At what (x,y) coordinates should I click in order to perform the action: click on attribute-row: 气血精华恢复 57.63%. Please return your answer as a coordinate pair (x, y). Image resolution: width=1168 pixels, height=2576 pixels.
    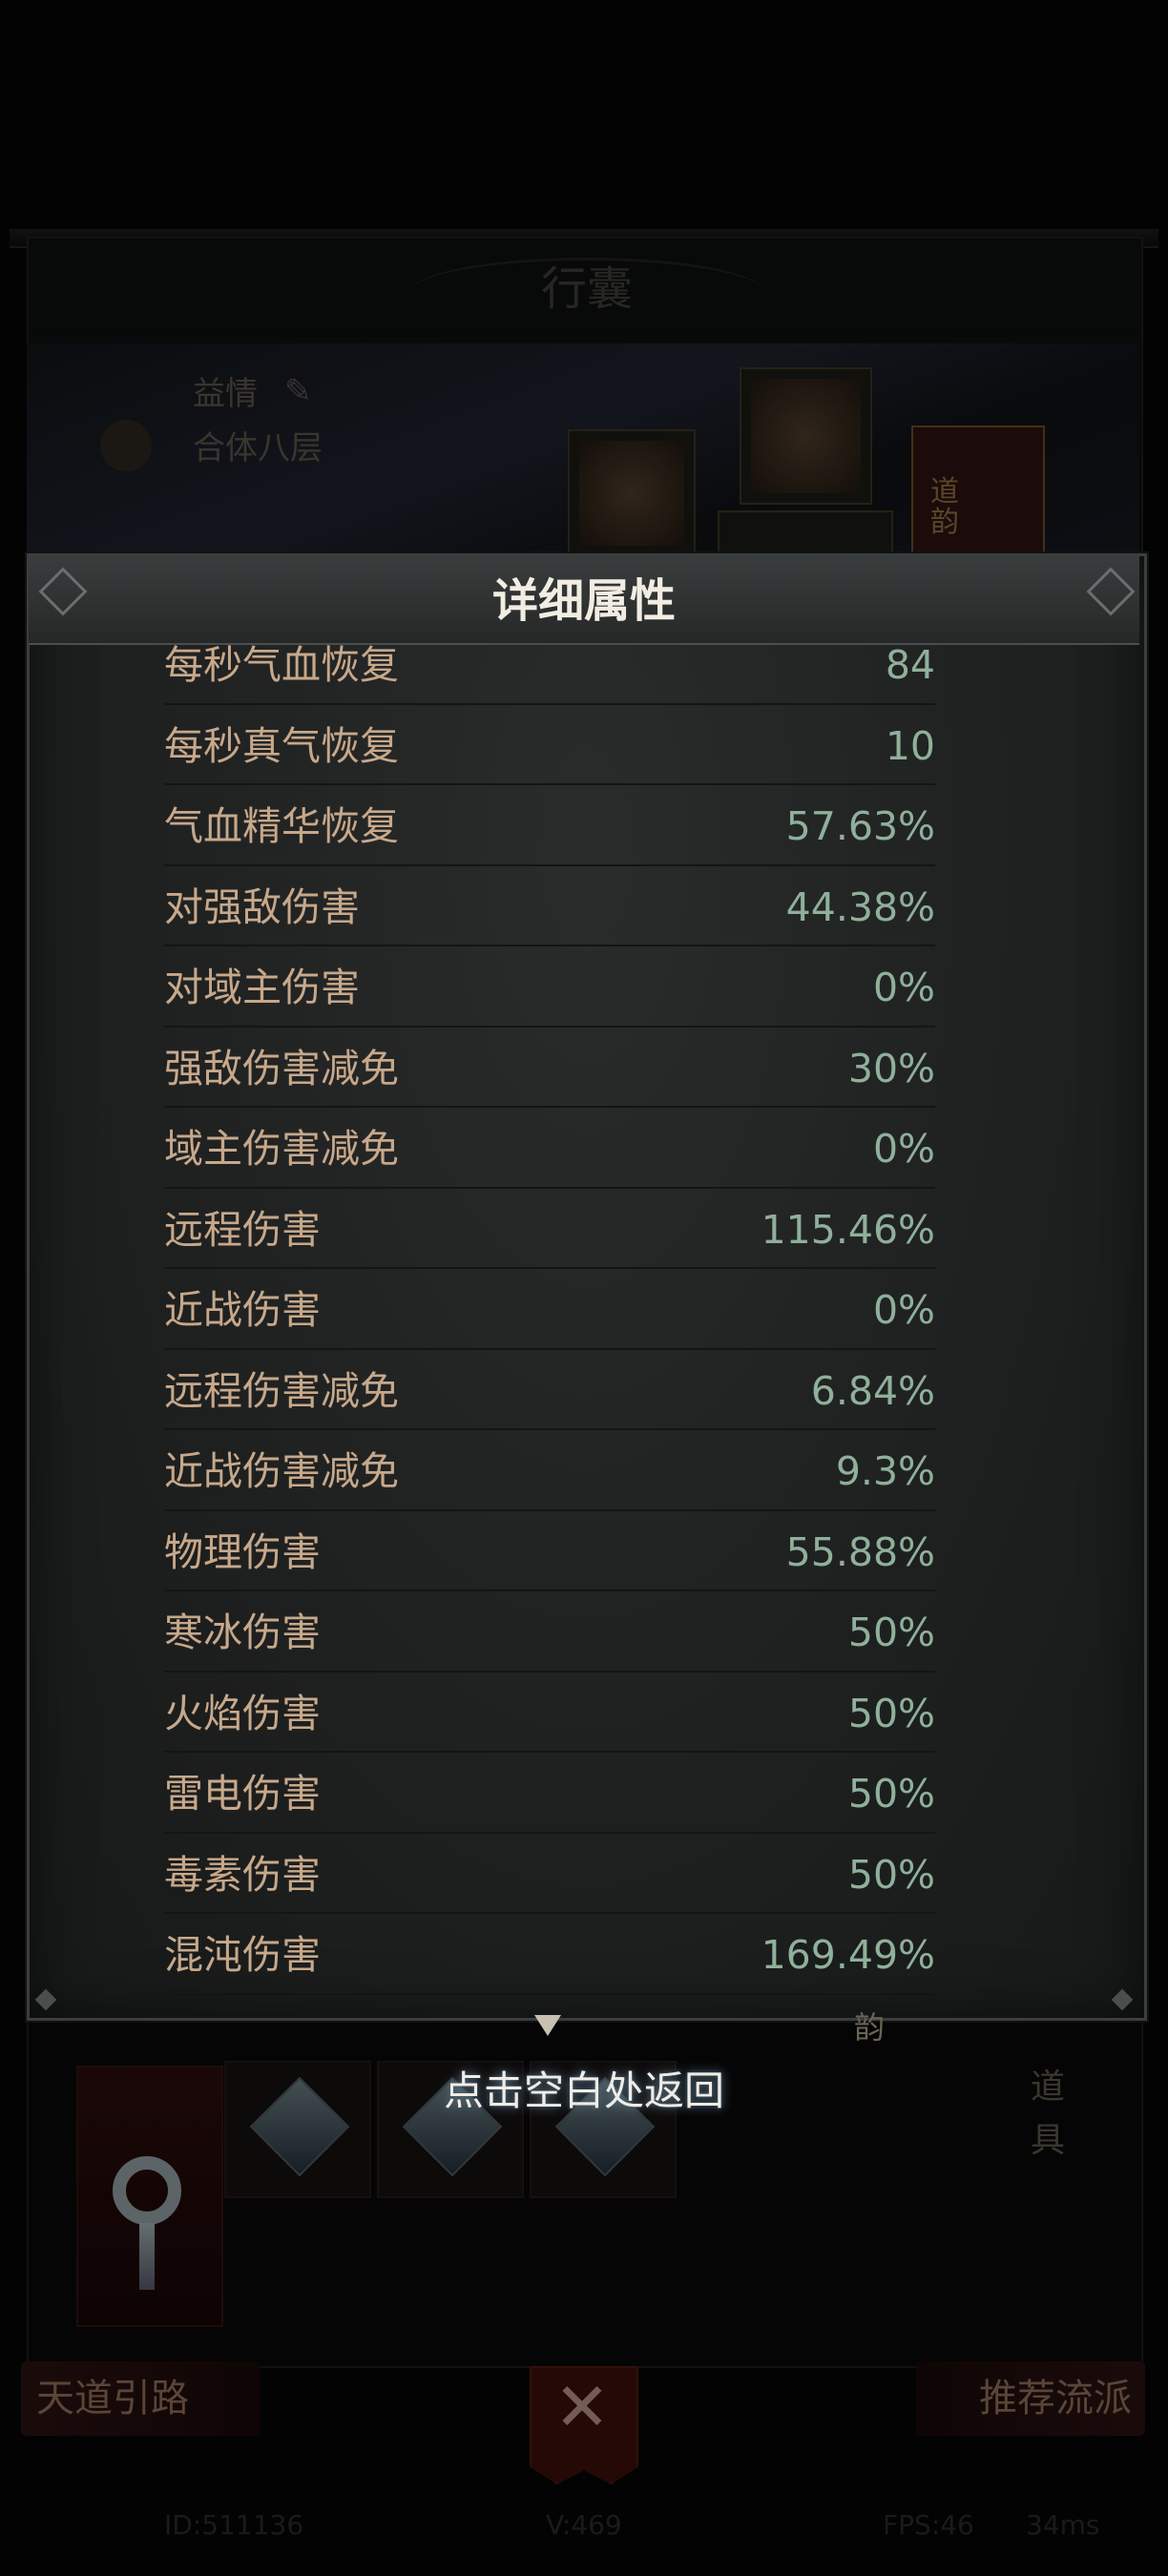
    Looking at the image, I should click on (549, 826).